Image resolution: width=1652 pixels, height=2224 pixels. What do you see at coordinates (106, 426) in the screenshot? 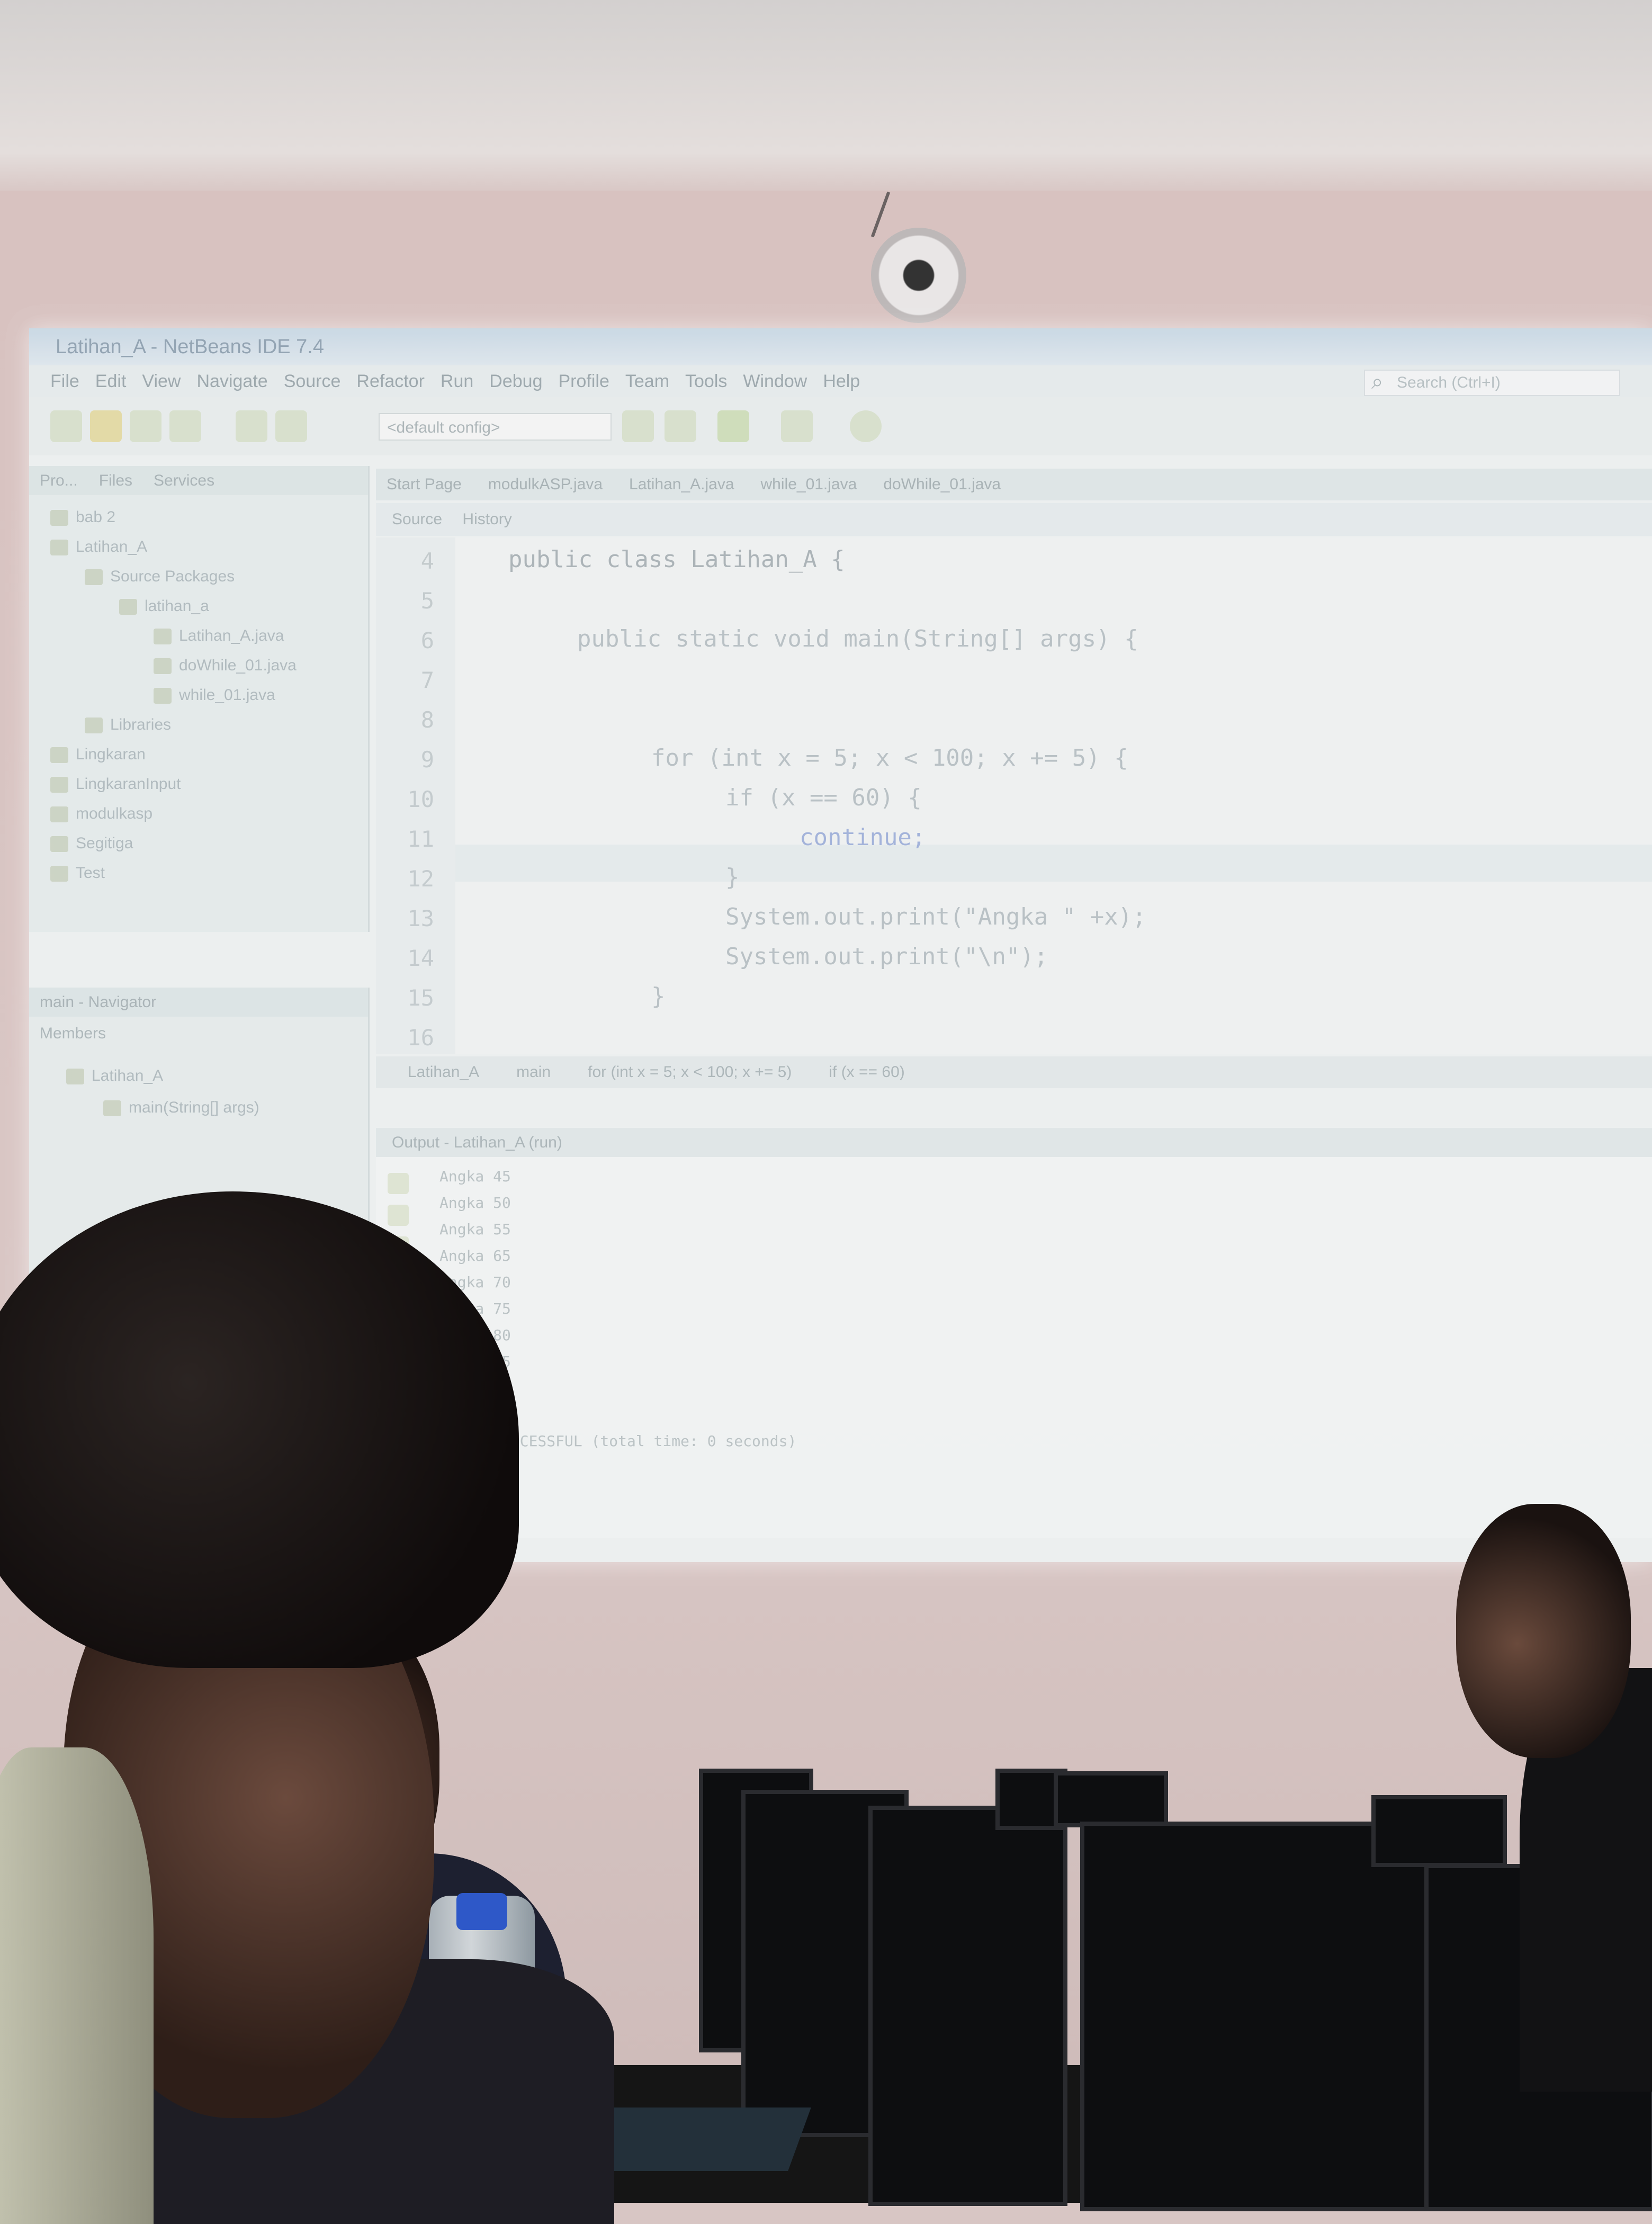
I see `new-project-icon` at bounding box center [106, 426].